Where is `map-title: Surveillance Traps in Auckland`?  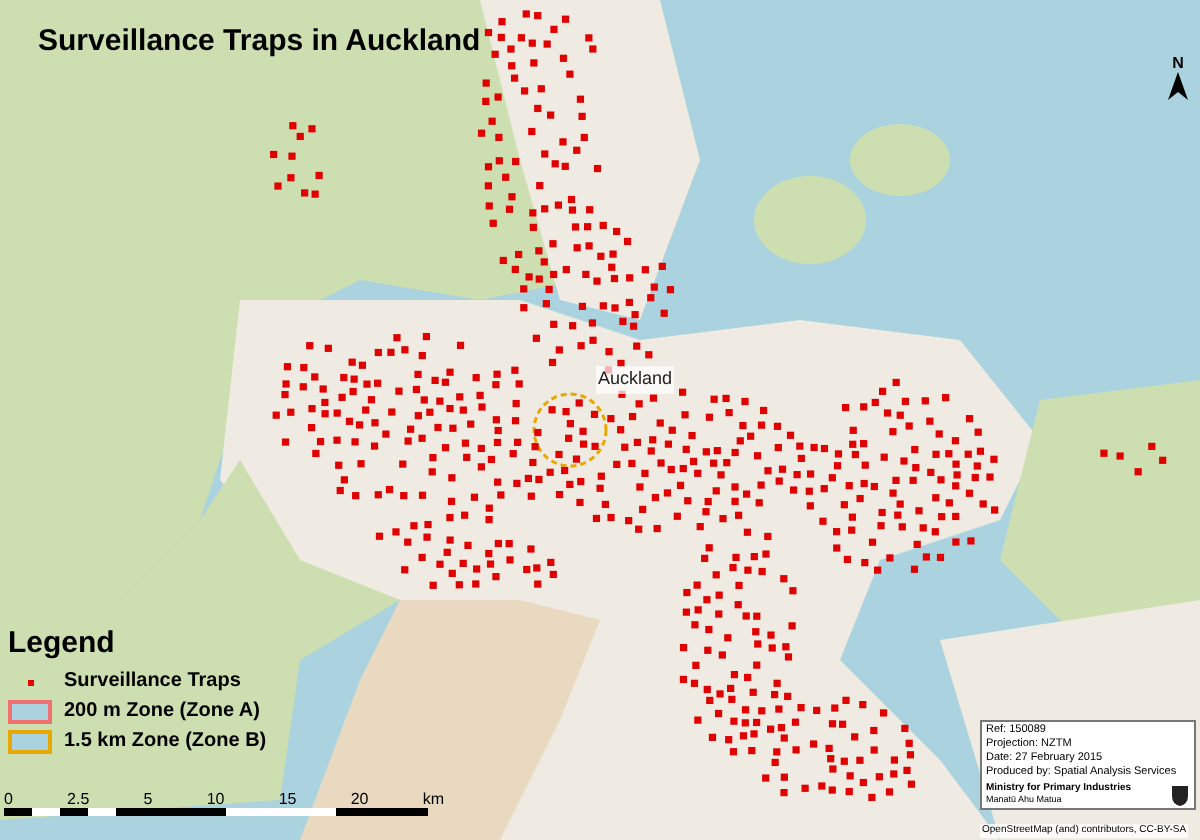
map-title: Surveillance Traps in Auckland is located at coordinates (259, 42).